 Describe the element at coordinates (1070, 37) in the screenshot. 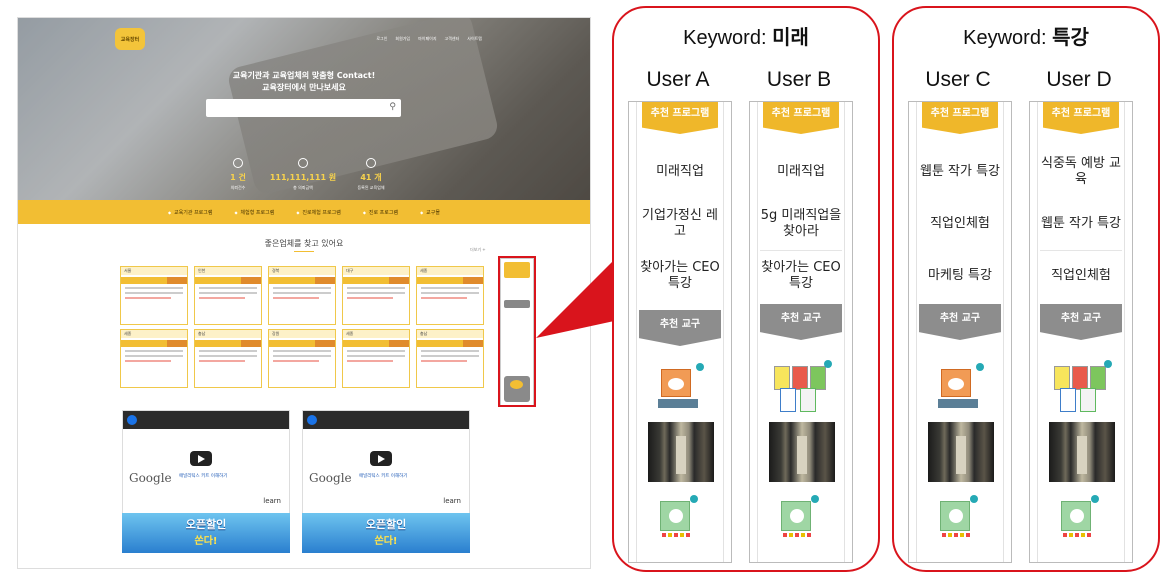

I see `keyword-value: 특강` at that location.